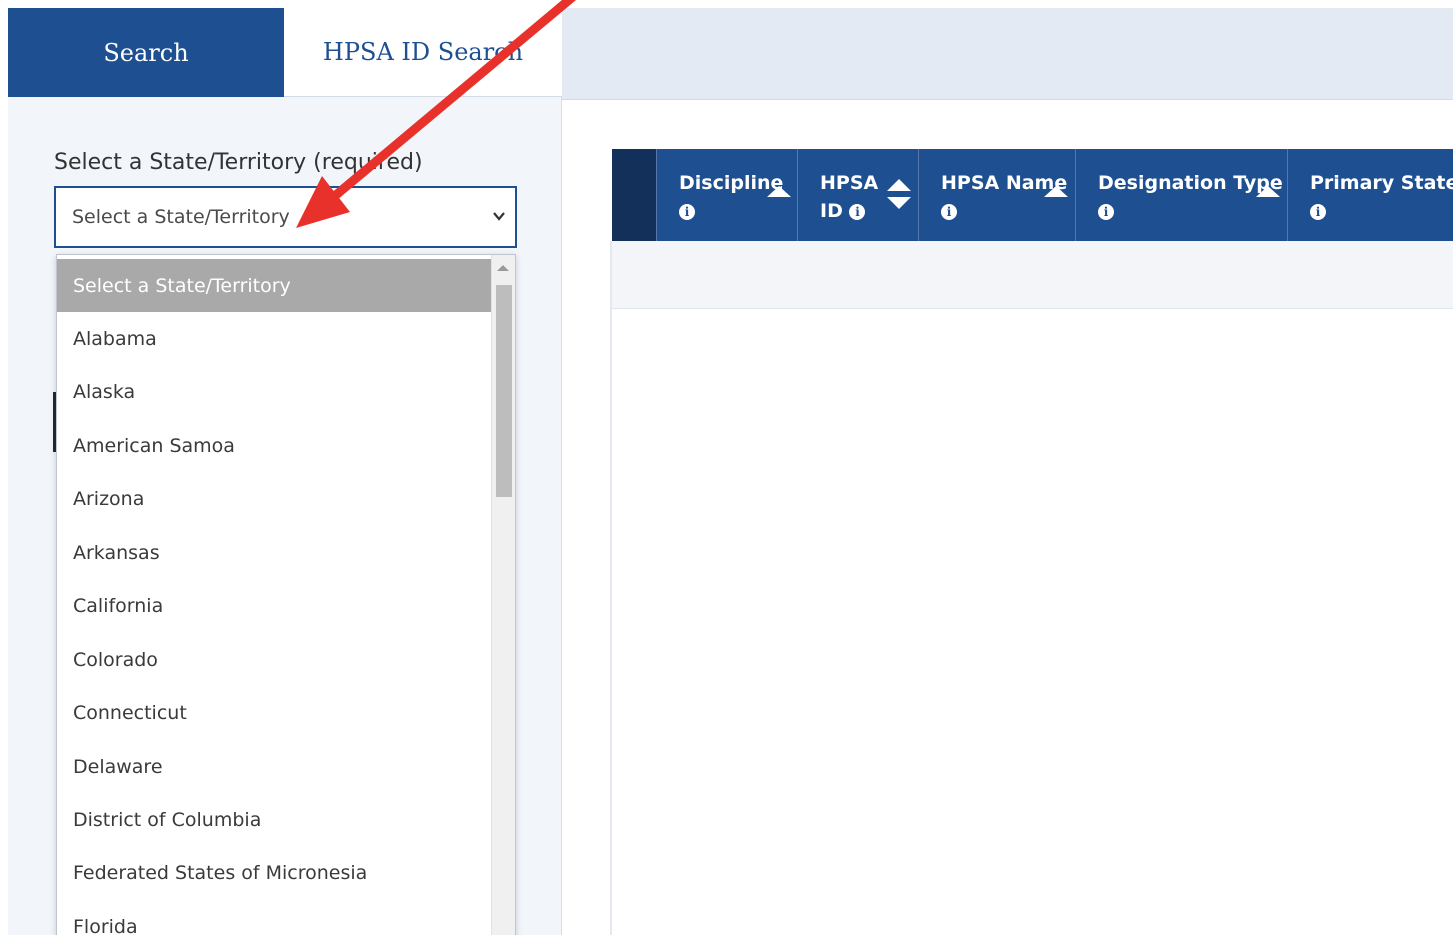  What do you see at coordinates (831, 211) in the screenshot?
I see `column-header-label-line2: ID` at bounding box center [831, 211].